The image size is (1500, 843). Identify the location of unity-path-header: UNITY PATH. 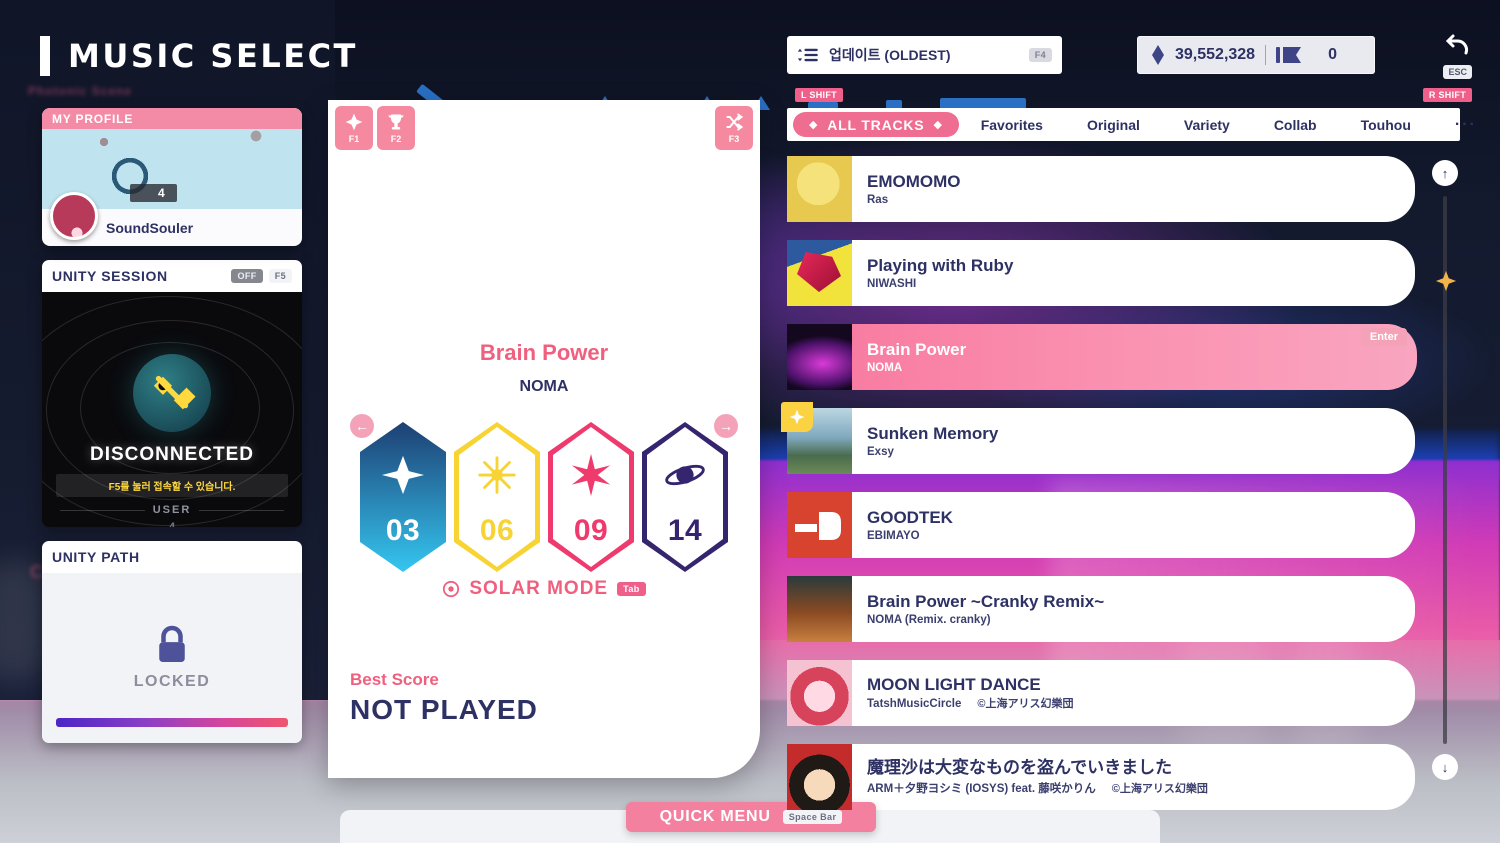
(172, 557).